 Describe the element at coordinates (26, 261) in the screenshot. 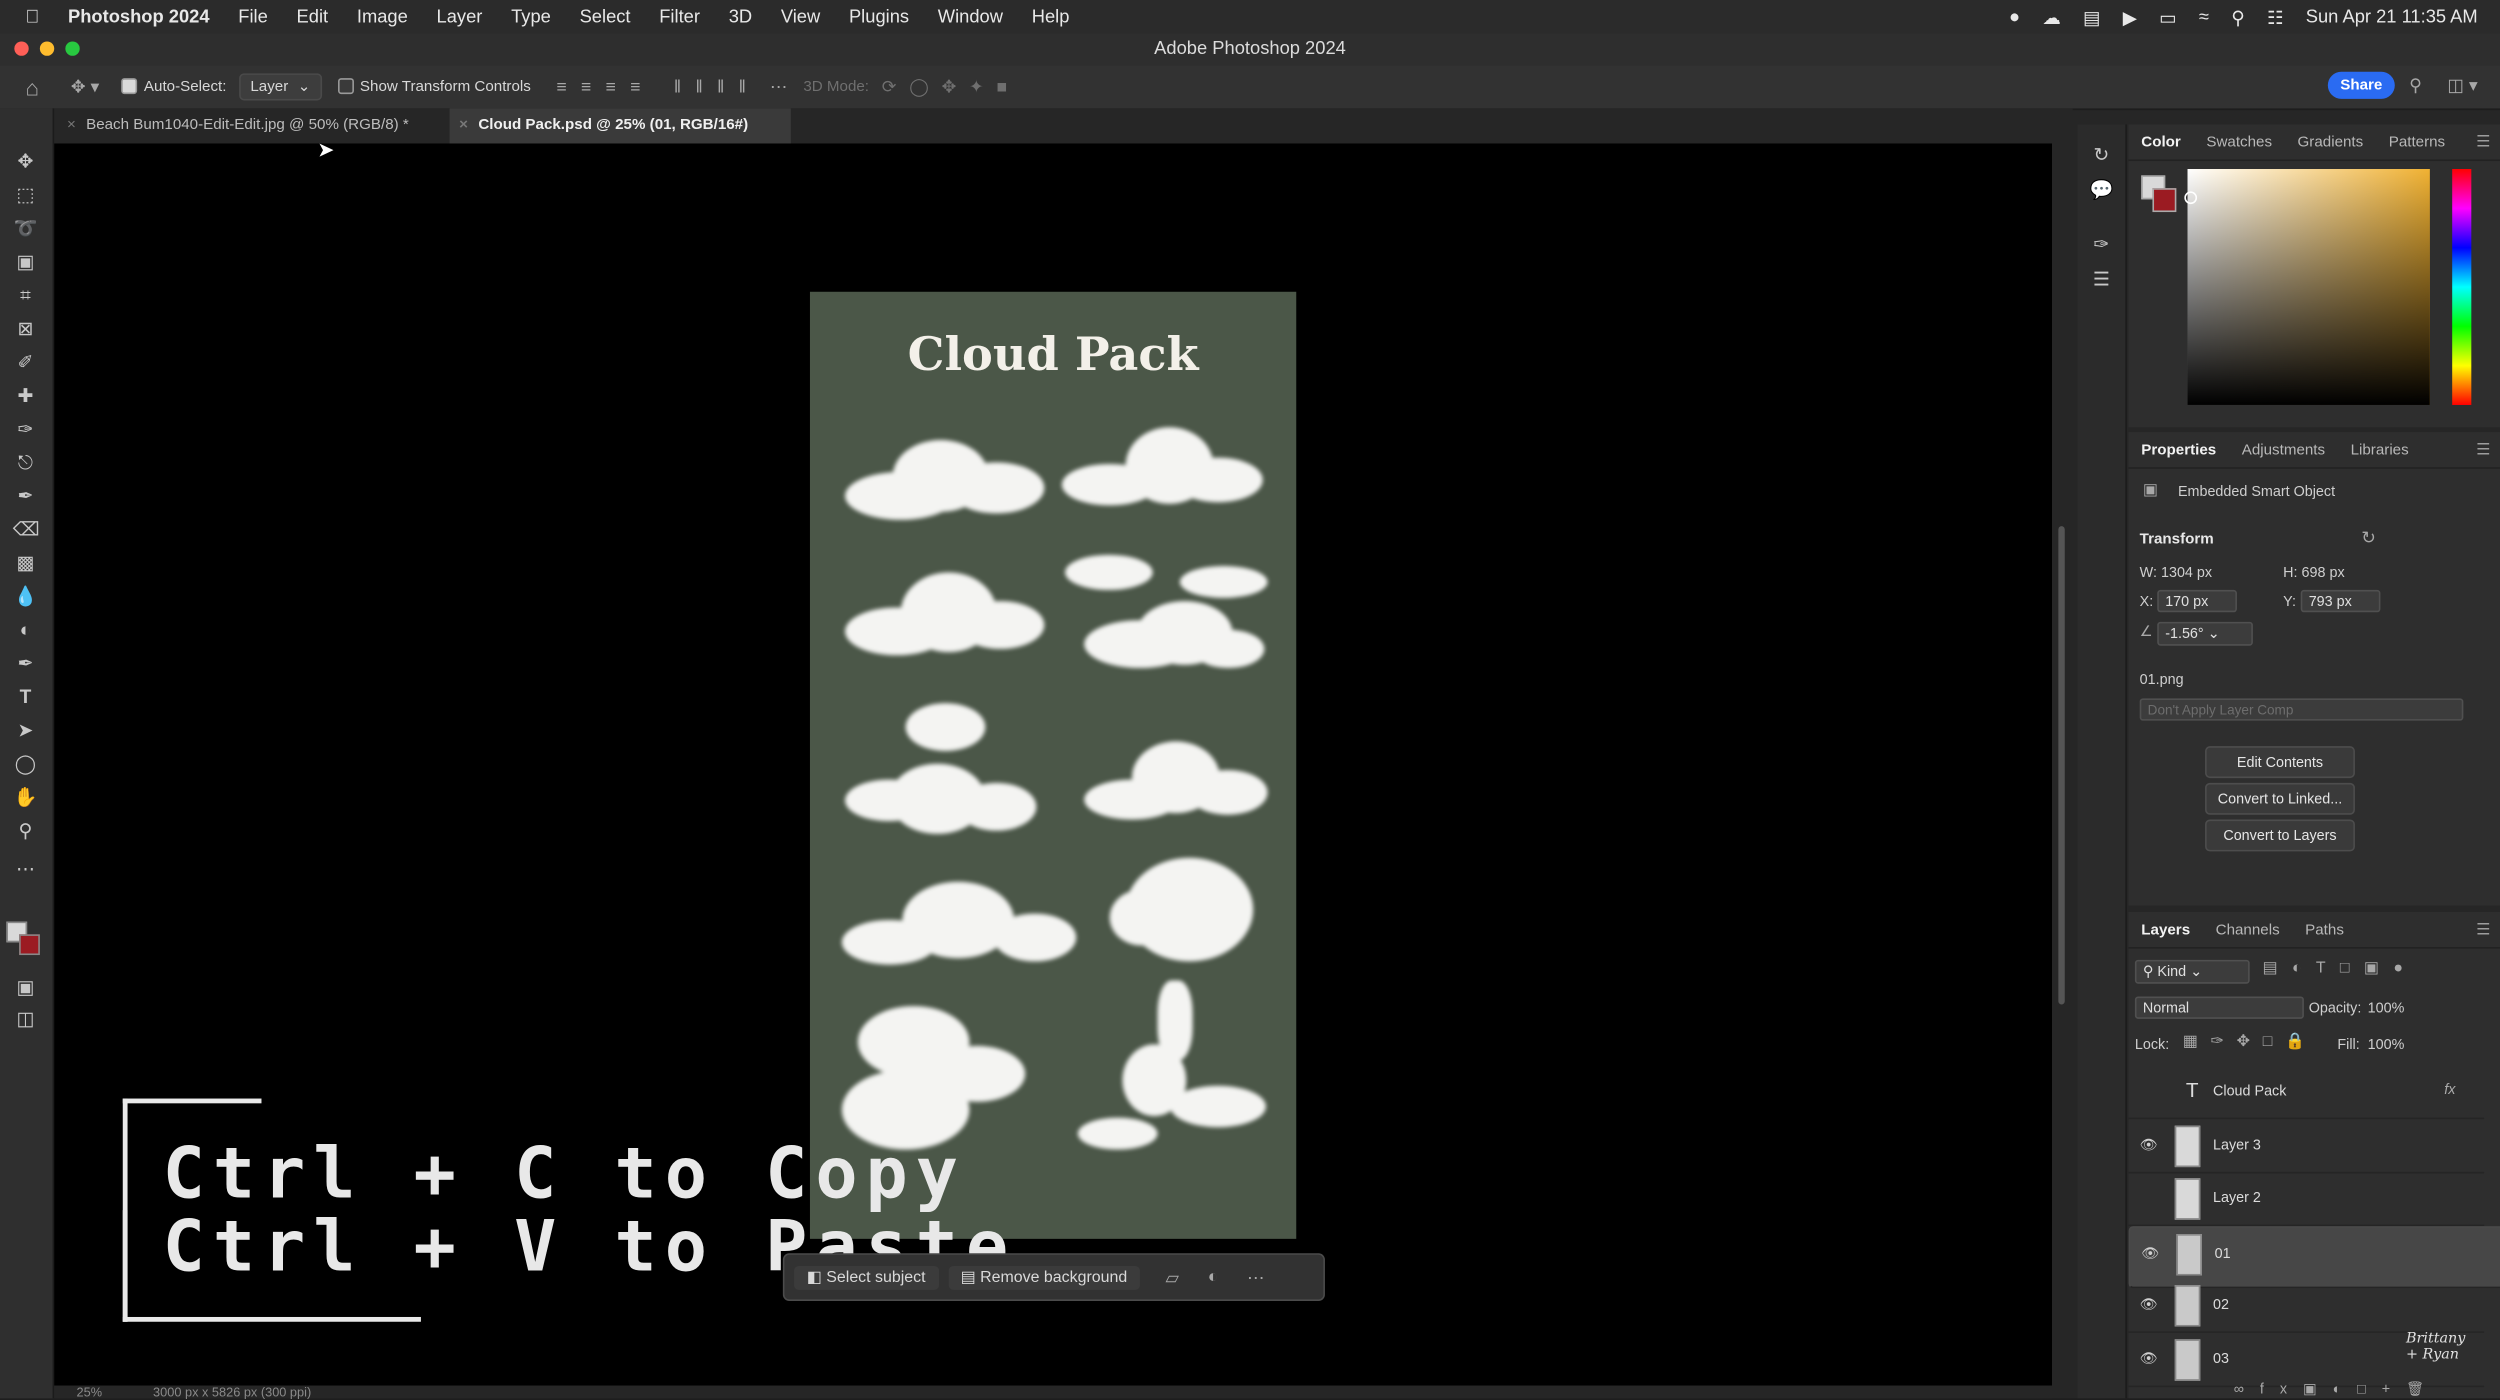

I see `object-selection-tool-icon: ▣` at that location.